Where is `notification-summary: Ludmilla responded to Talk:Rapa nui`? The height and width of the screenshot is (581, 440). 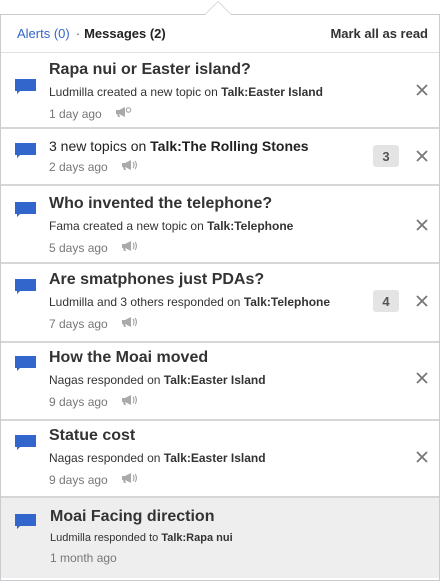
notification-summary: Ludmilla responded to Talk:Rapa nui is located at coordinates (209, 538).